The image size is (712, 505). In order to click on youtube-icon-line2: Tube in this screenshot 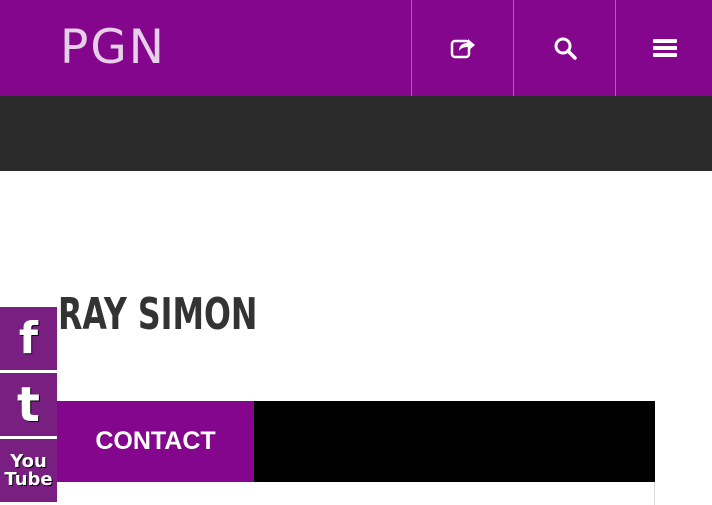, I will do `click(28, 479)`.